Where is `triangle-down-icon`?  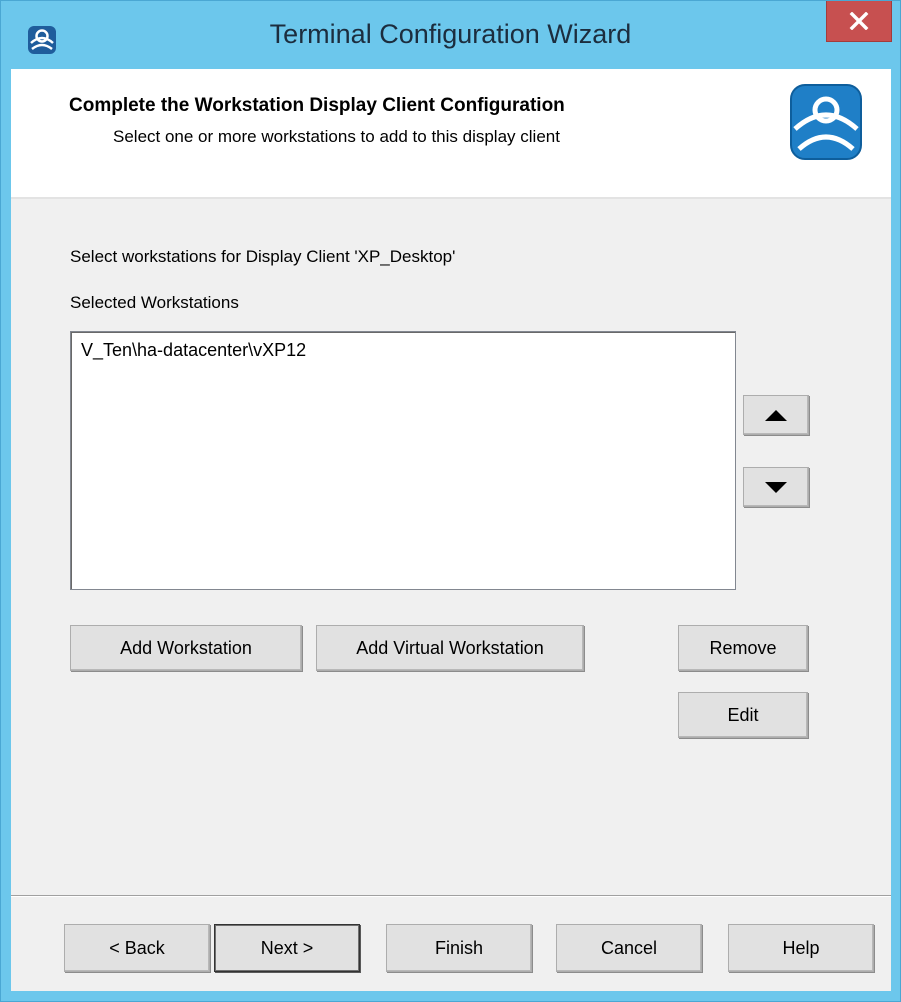
triangle-down-icon is located at coordinates (776, 487).